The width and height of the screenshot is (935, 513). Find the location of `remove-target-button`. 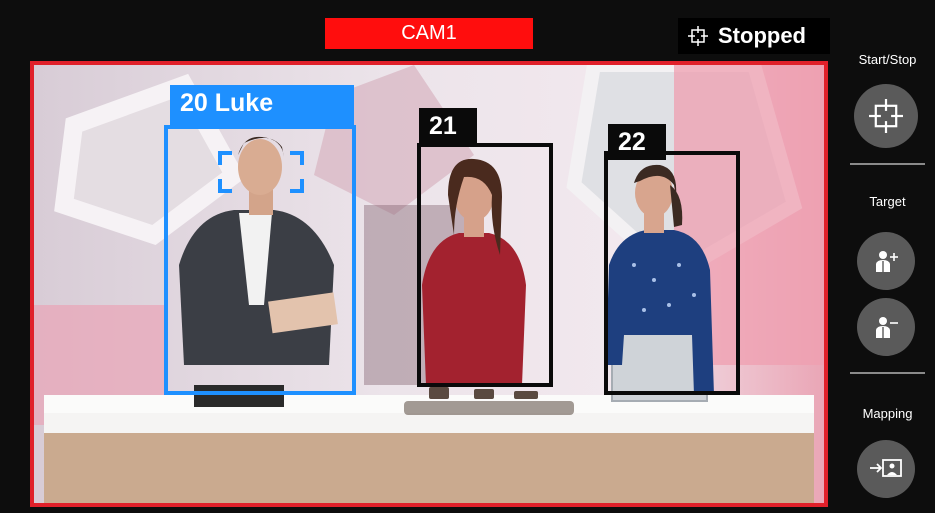

remove-target-button is located at coordinates (886, 327).